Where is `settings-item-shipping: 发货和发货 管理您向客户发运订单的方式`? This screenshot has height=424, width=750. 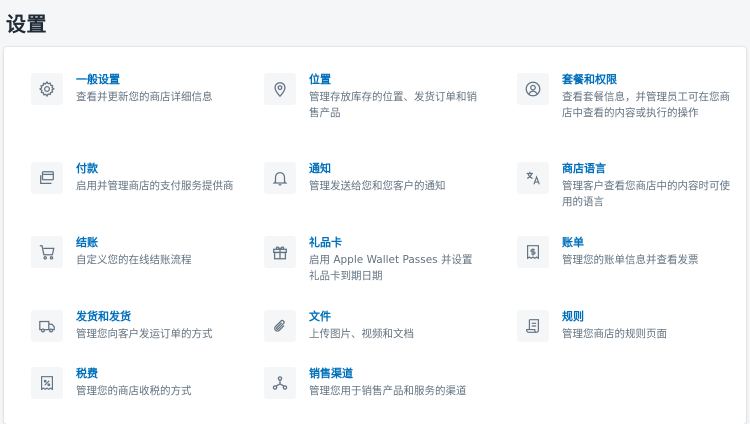
settings-item-shipping: 发货和发货 管理您向客户发运订单的方式 is located at coordinates (141, 328).